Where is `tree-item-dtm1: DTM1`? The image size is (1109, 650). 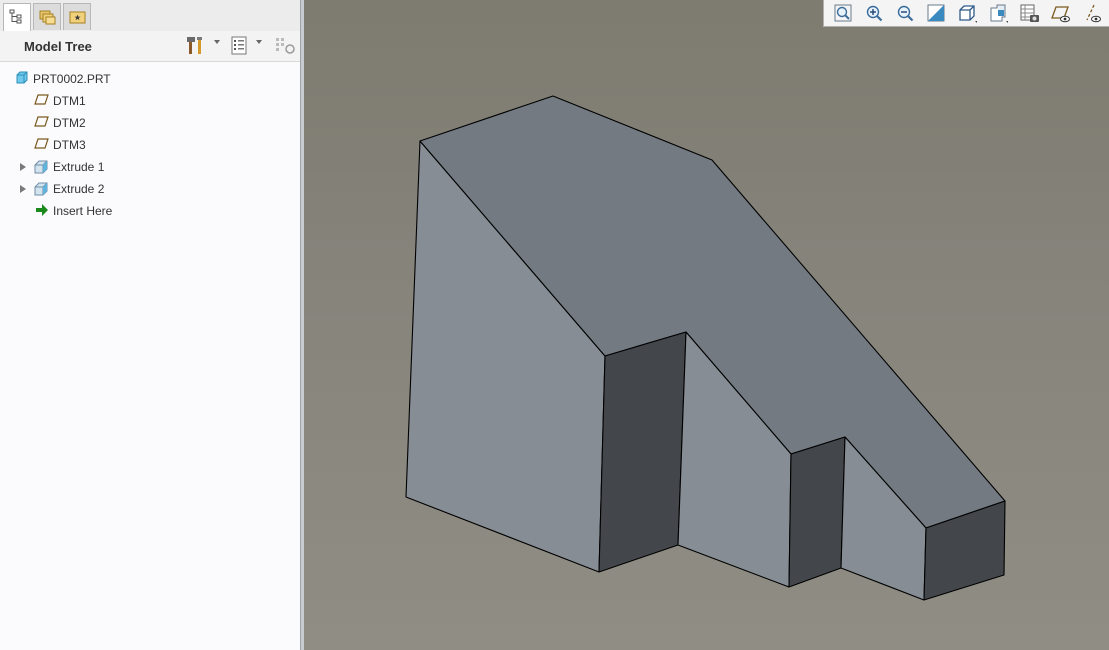
tree-item-dtm1: DTM1 is located at coordinates (145, 101).